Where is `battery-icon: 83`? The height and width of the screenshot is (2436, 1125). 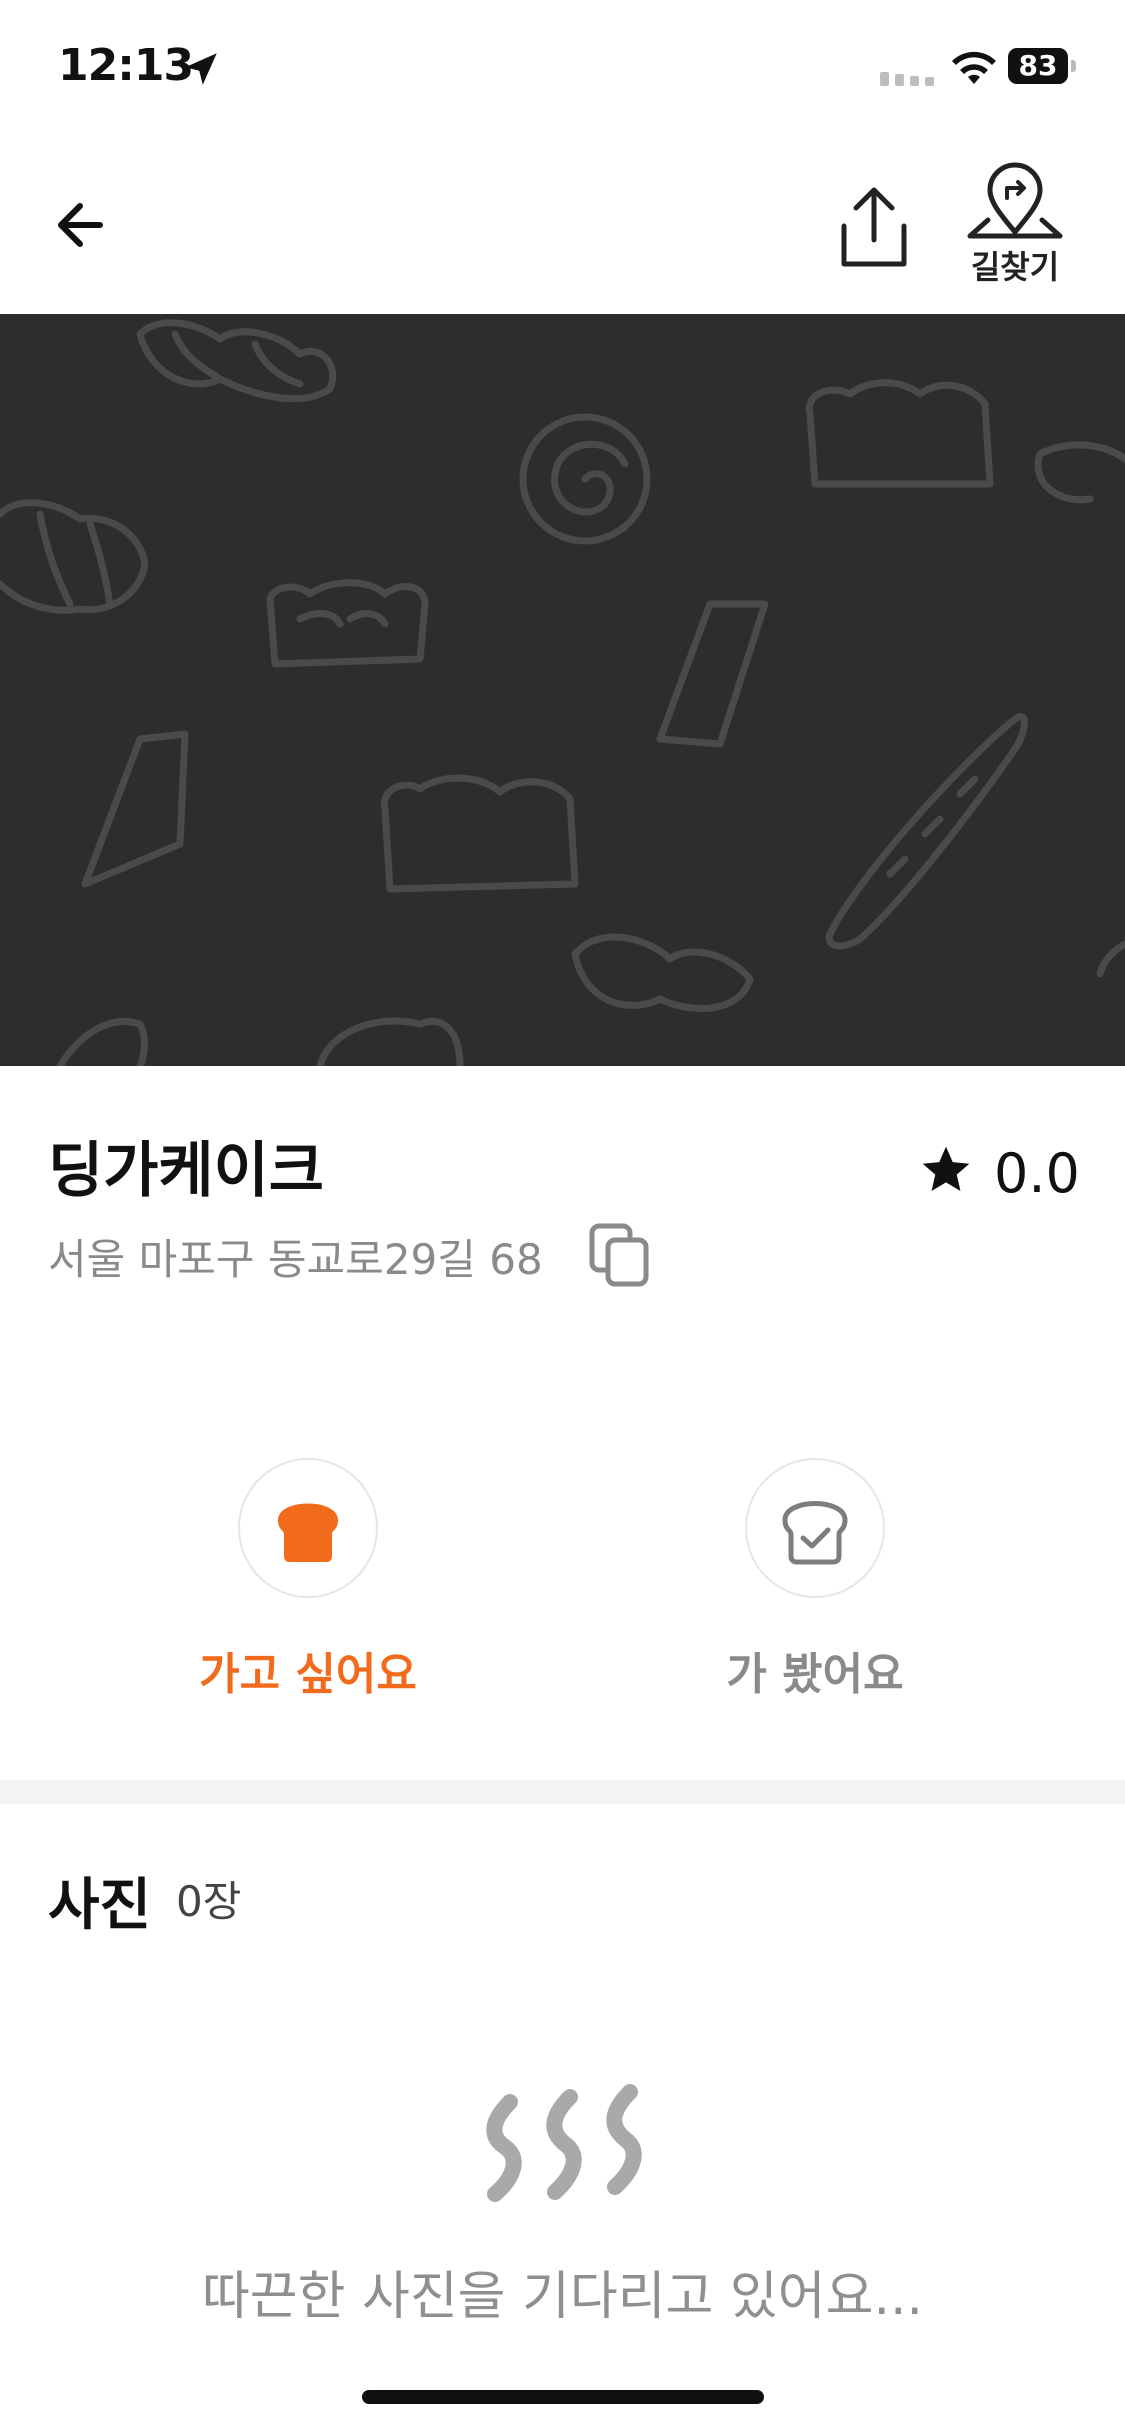
battery-icon: 83 is located at coordinates (1043, 68).